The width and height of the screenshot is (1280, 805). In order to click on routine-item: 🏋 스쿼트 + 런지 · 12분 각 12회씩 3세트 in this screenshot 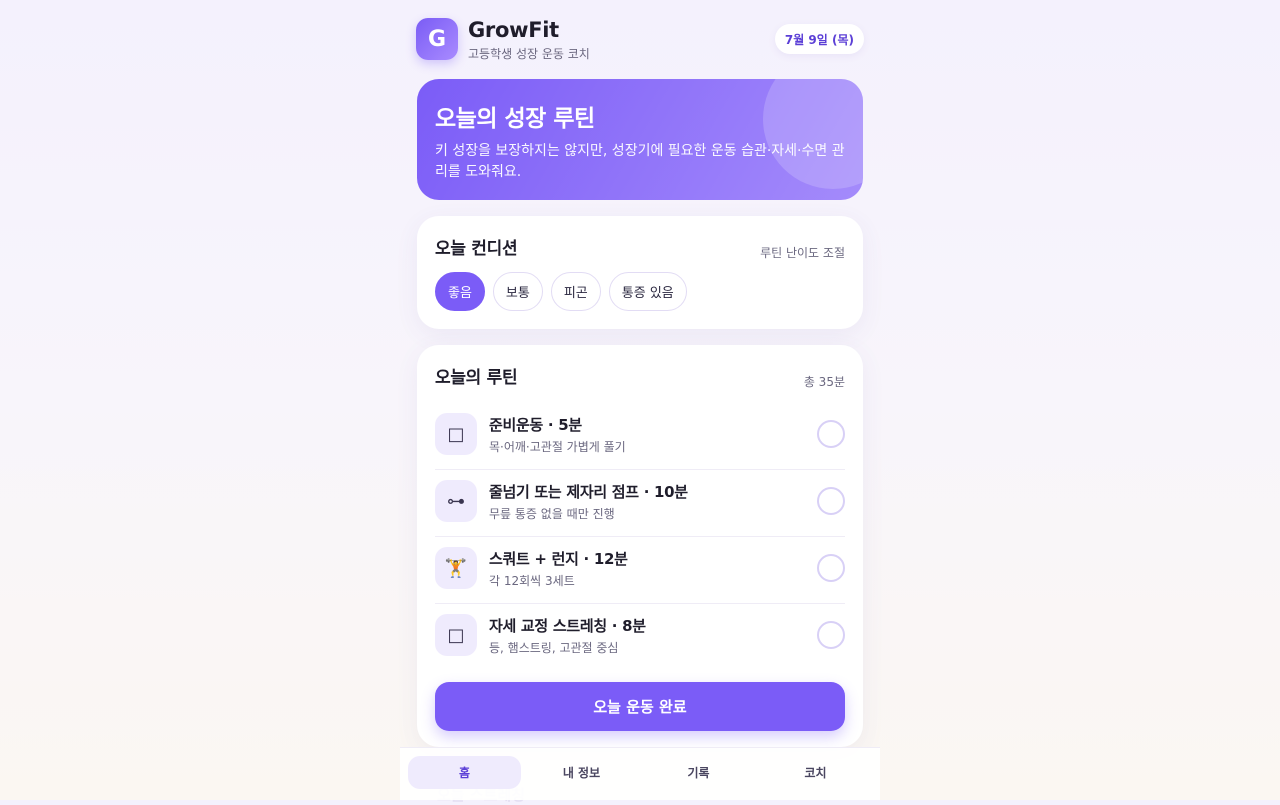, I will do `click(640, 570)`.